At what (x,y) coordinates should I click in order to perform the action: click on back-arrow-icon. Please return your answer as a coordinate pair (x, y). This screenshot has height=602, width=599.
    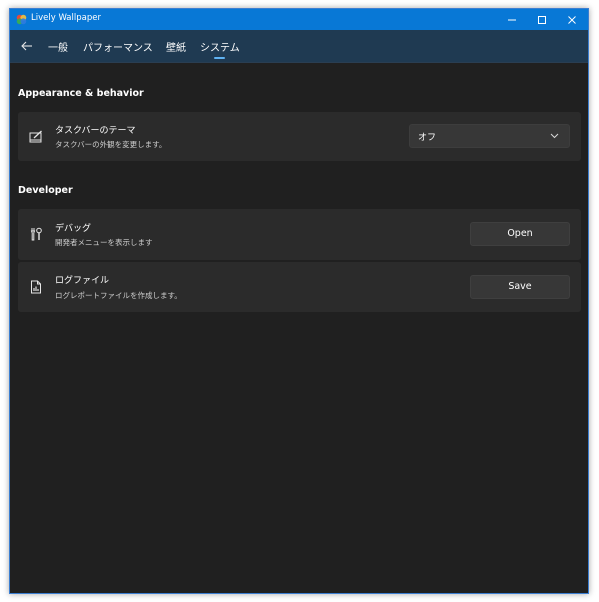
    Looking at the image, I should click on (26, 46).